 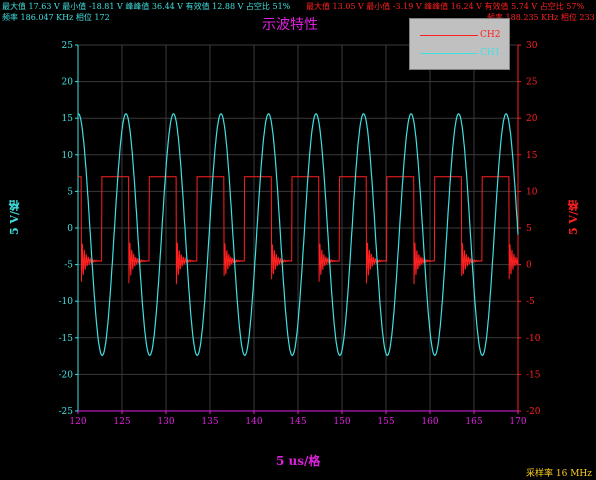 What do you see at coordinates (66, 412) in the screenshot?
I see `y-left-tick-label: -25` at bounding box center [66, 412].